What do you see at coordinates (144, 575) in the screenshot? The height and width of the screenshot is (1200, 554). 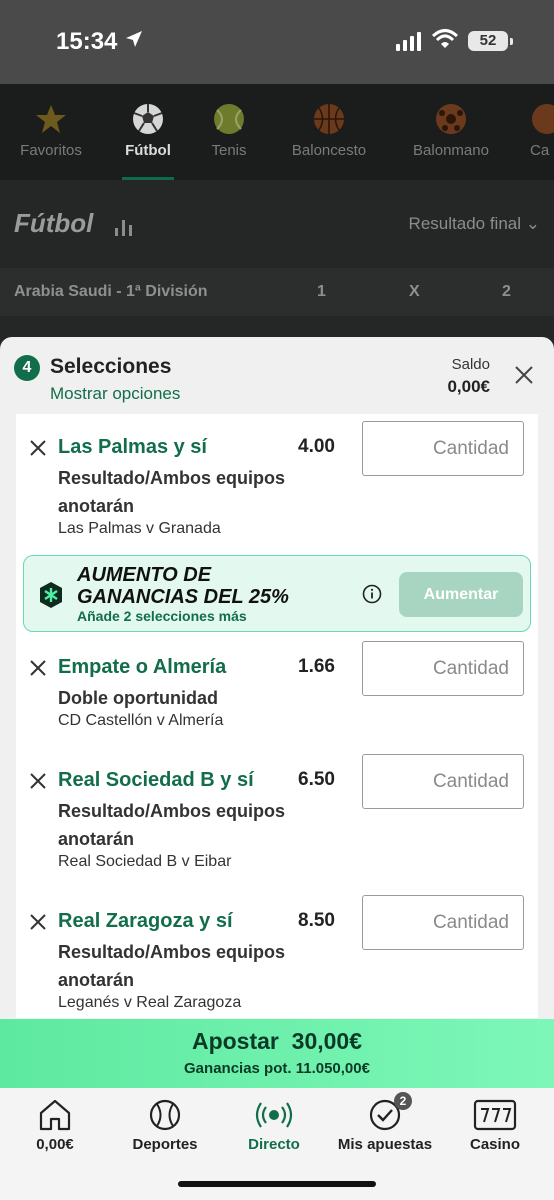 I see `boost-title-line1: AUMENTO DE` at bounding box center [144, 575].